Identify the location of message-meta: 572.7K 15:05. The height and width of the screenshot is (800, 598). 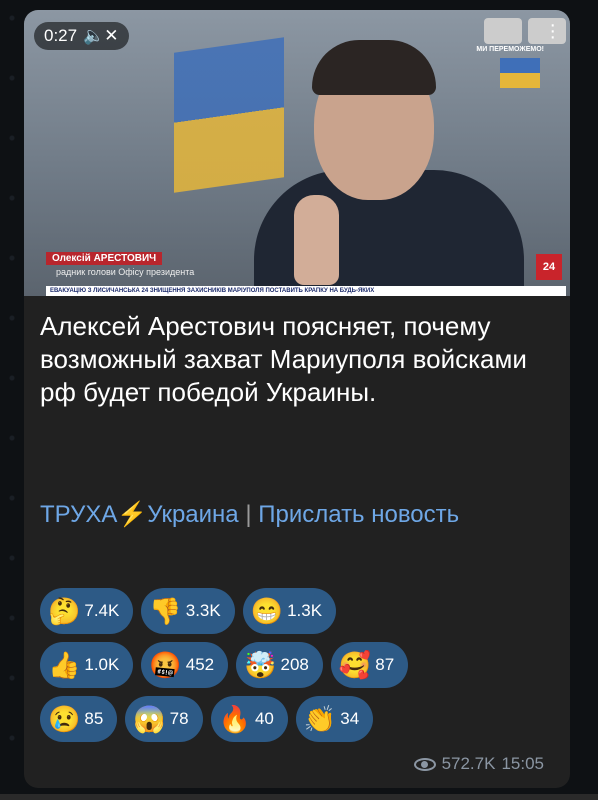
(478, 764).